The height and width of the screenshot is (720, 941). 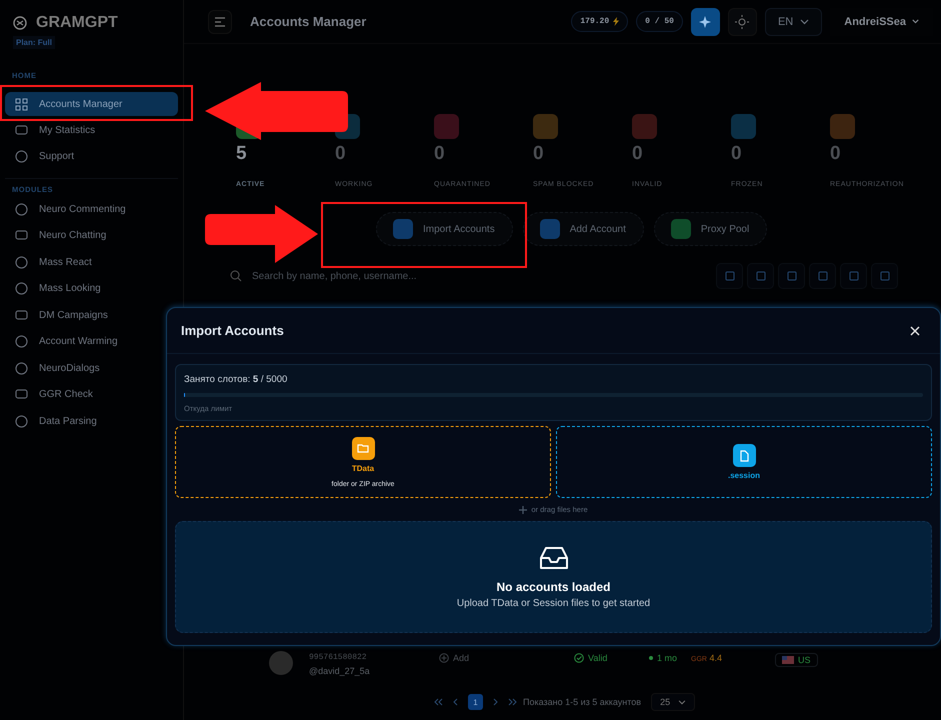 I want to click on sidebar-item: Support, so click(x=91, y=157).